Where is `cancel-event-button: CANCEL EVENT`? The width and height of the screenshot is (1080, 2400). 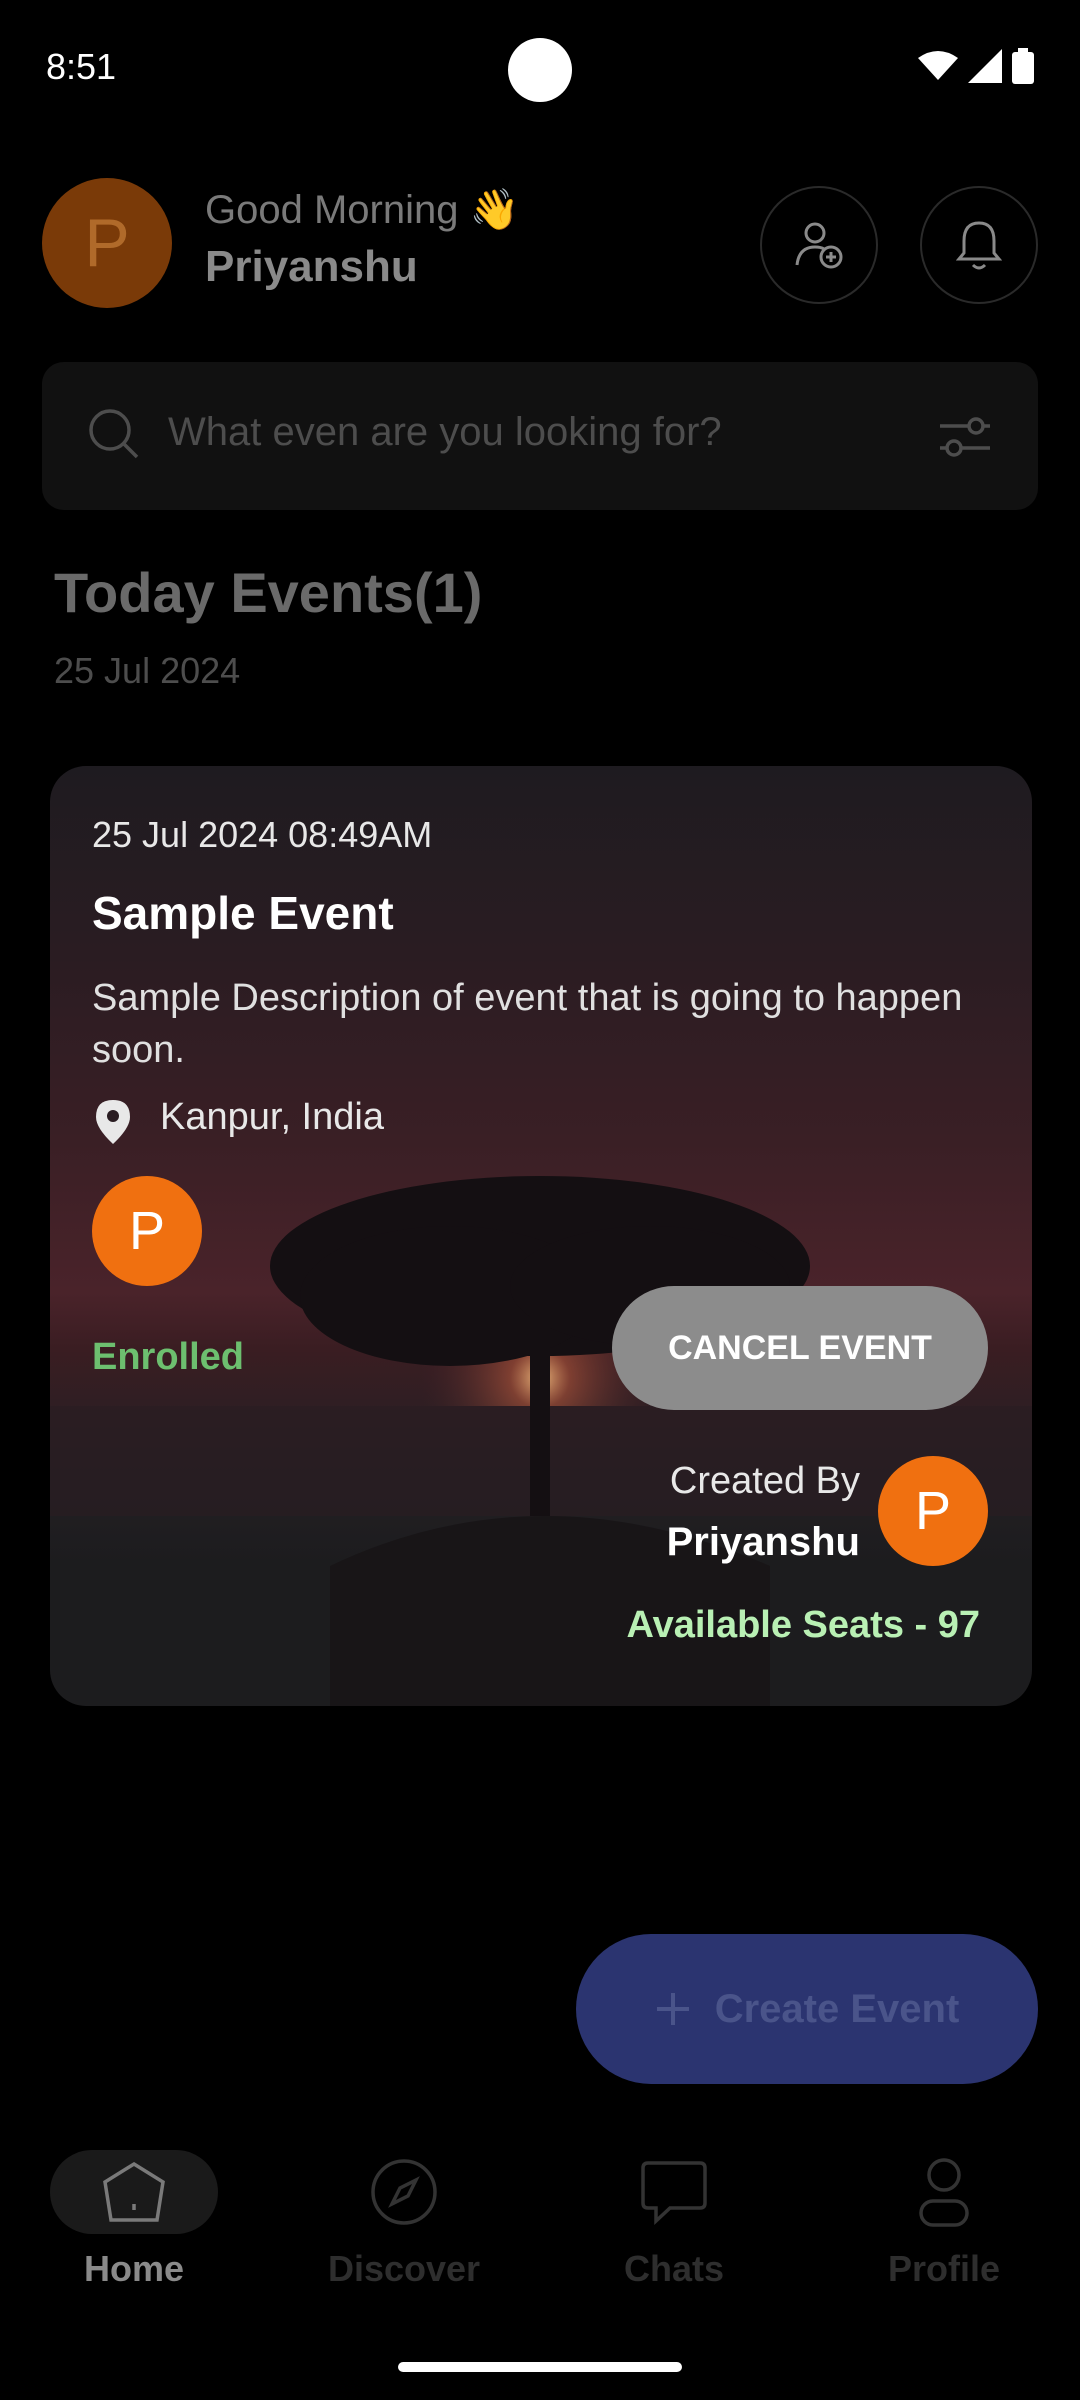 cancel-event-button: CANCEL EVENT is located at coordinates (800, 1348).